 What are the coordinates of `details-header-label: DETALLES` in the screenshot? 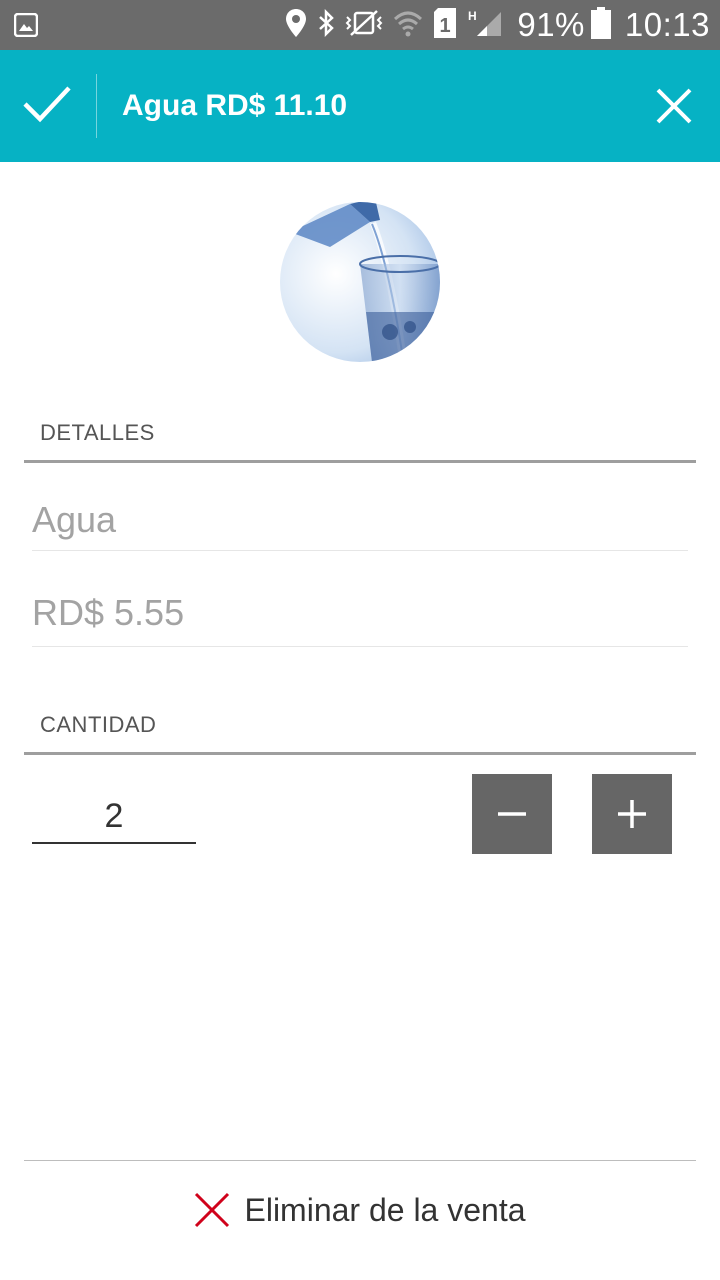 It's located at (97, 432).